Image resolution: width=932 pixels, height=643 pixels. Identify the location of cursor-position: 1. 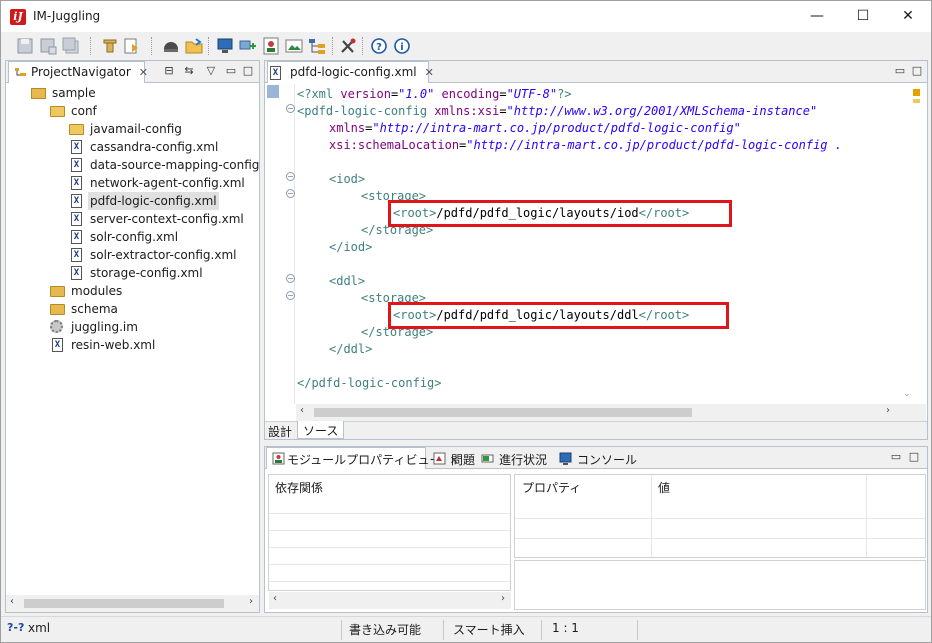
(565, 628).